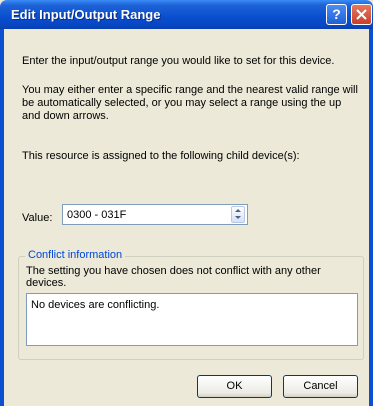 The width and height of the screenshot is (373, 406). Describe the element at coordinates (97, 215) in the screenshot. I see `value-text: 0300 - 031F` at that location.